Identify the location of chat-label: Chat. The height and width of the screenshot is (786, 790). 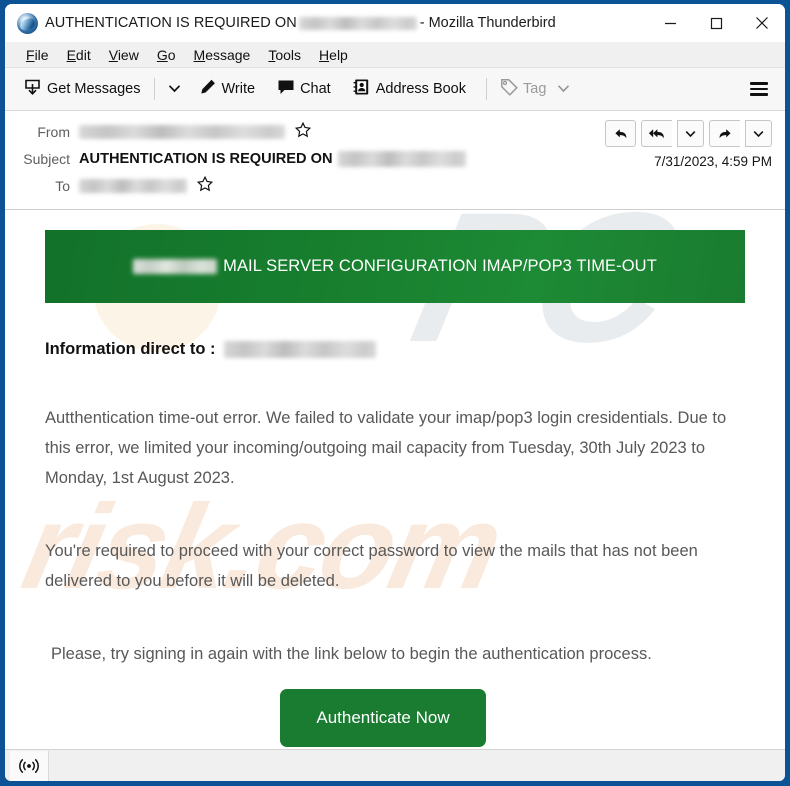
(315, 89).